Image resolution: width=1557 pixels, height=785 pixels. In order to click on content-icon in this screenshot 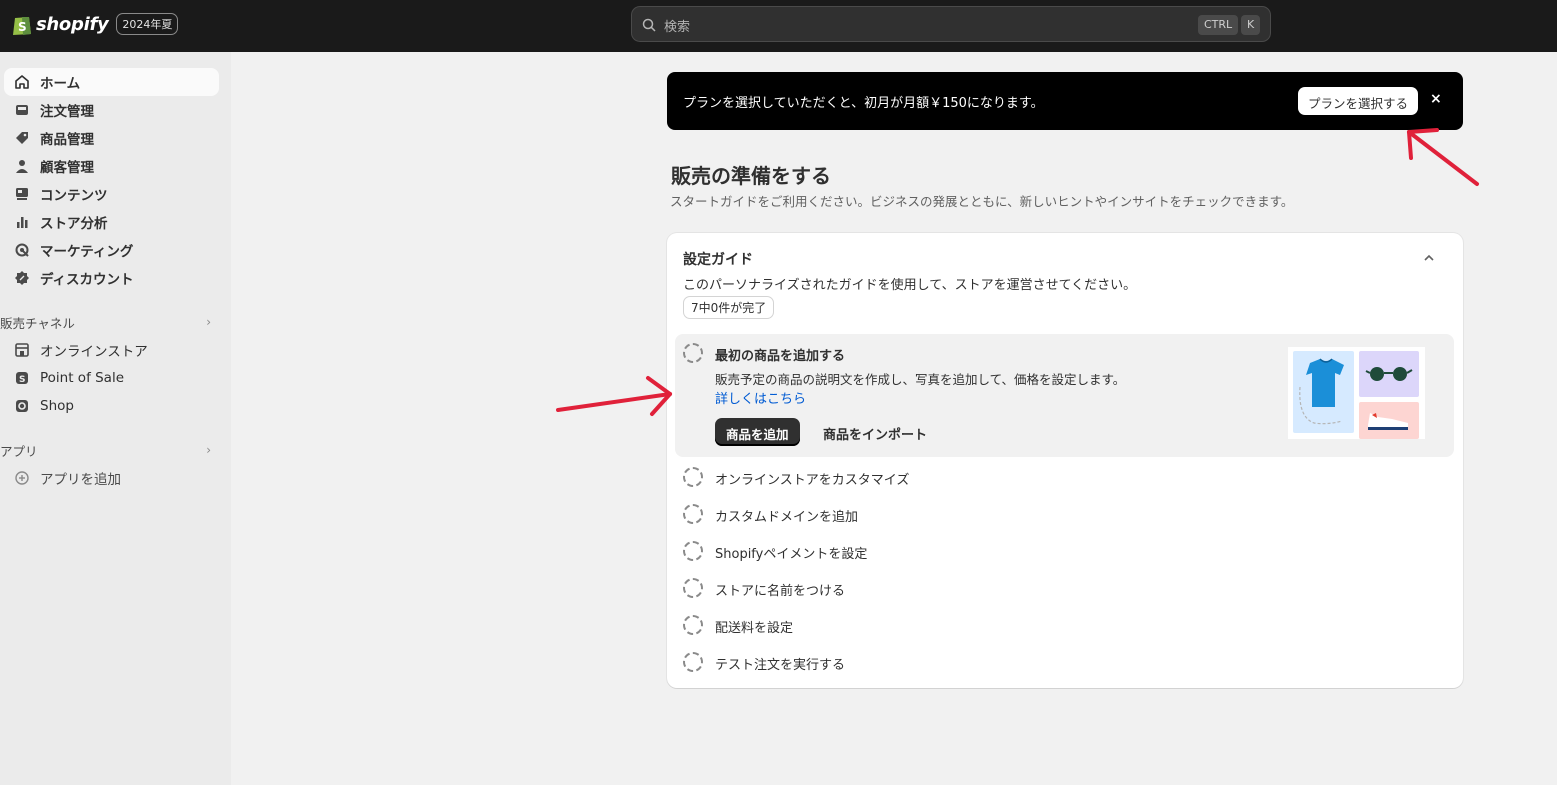, I will do `click(22, 194)`.